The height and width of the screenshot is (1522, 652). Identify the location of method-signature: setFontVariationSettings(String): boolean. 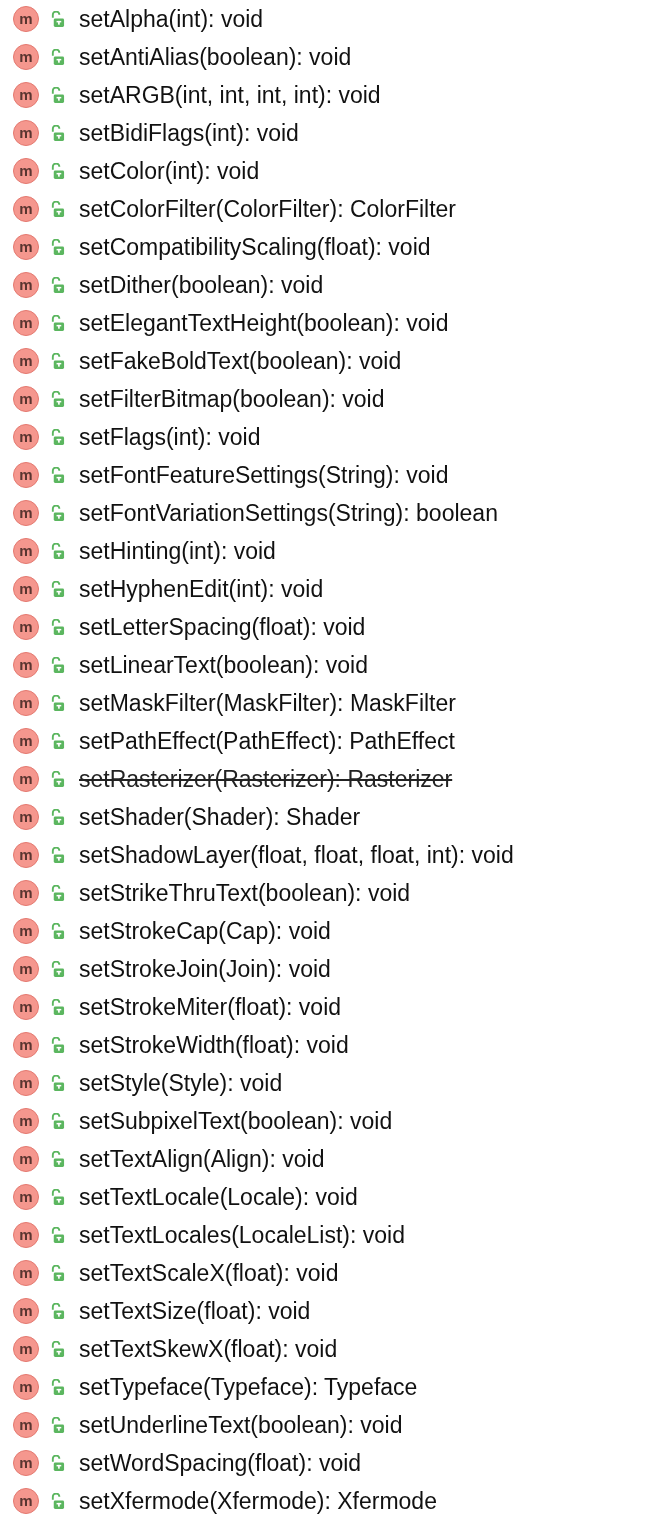
(288, 513).